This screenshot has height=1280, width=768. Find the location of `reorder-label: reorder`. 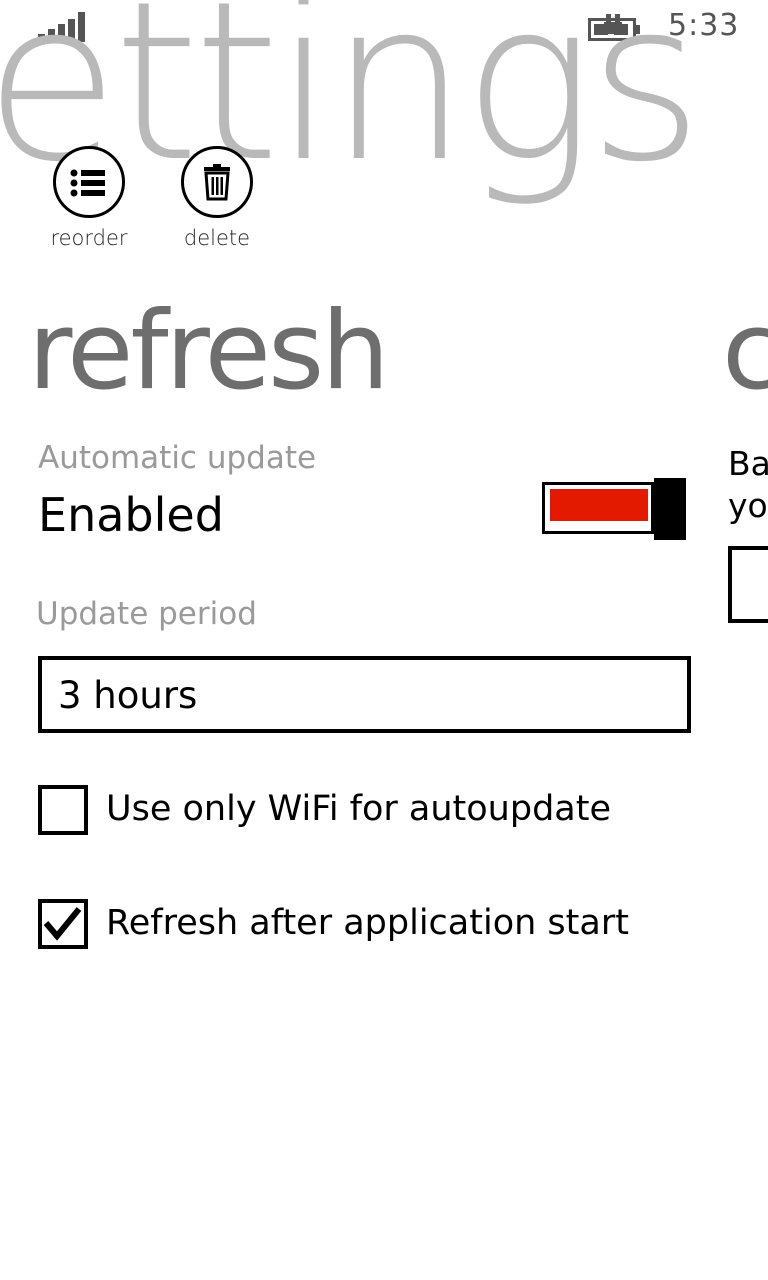

reorder-label: reorder is located at coordinates (89, 238).